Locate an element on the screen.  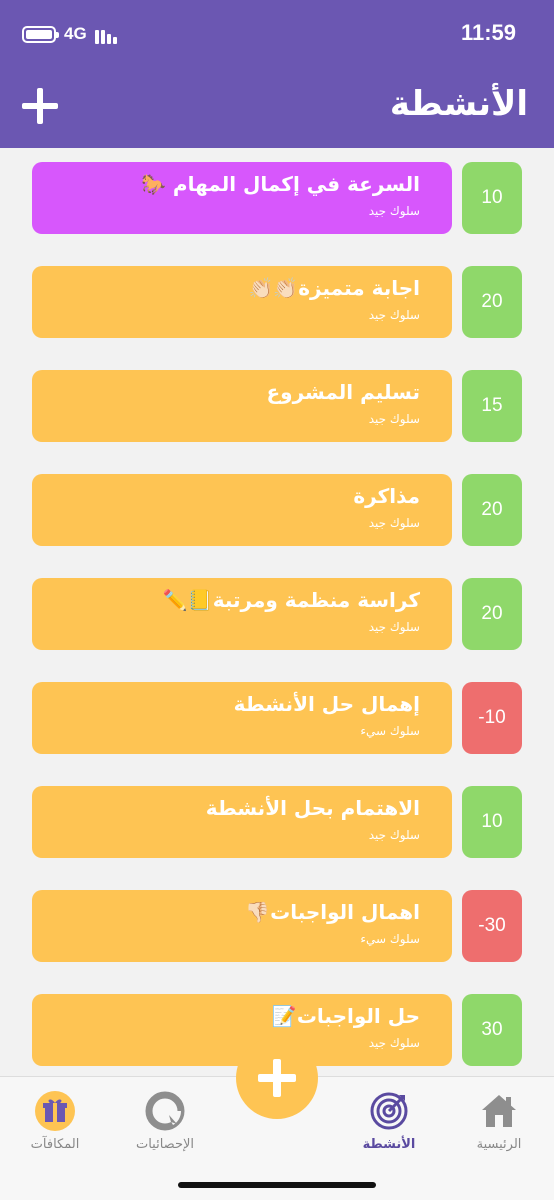
activity-card: الاهتمام بحل الأنشطة سلوك جيد is located at coordinates (242, 822).